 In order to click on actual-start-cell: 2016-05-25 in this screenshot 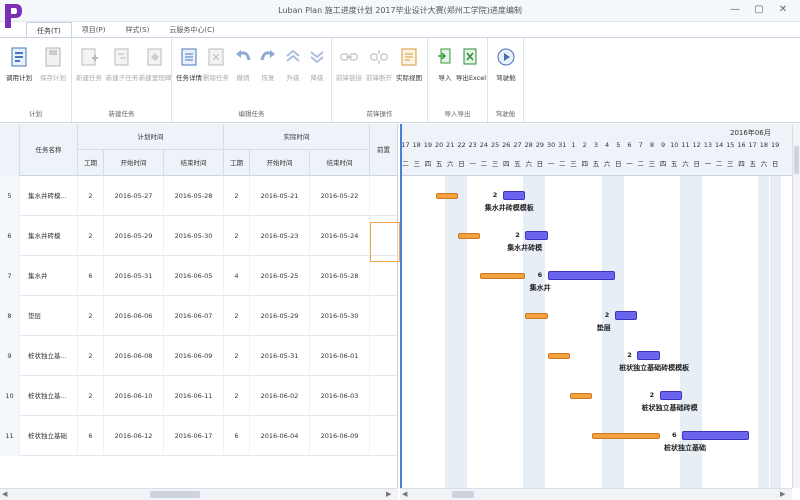, I will do `click(280, 276)`.